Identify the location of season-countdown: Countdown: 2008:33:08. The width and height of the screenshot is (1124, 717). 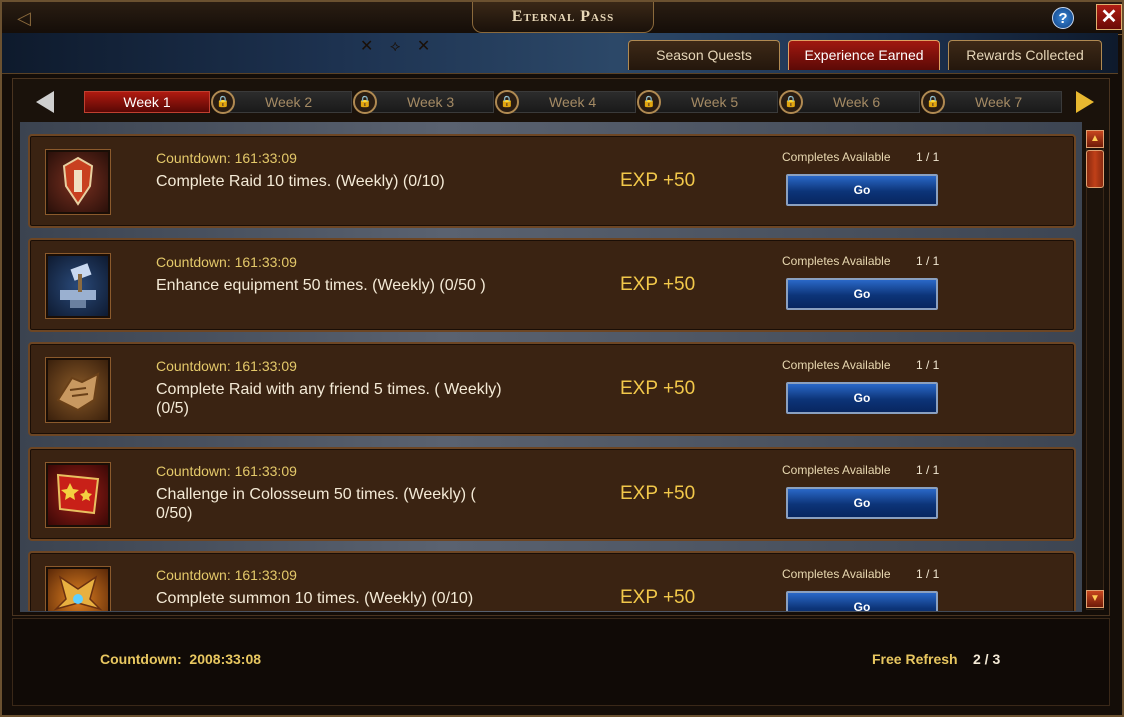
(180, 659).